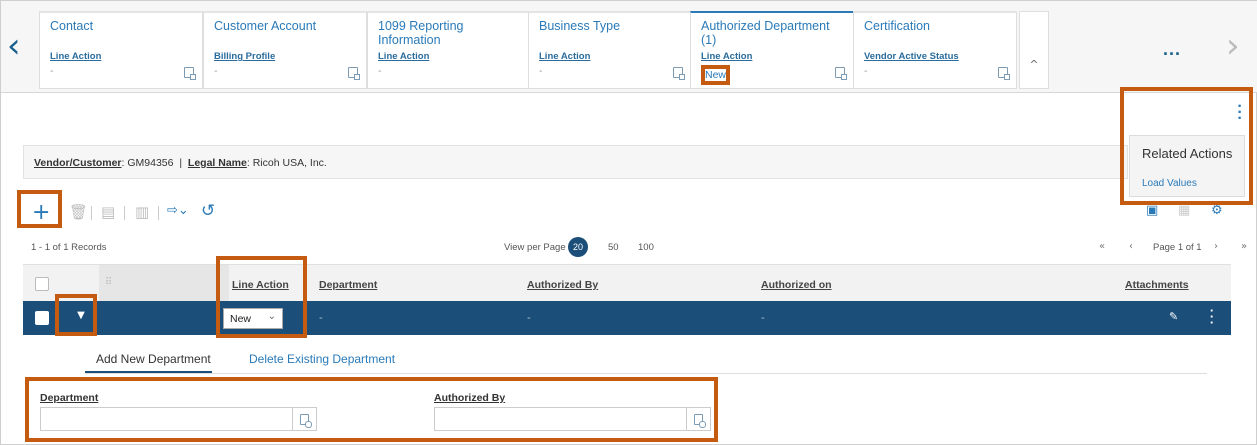  I want to click on next-page-icon: ›, so click(1216, 246).